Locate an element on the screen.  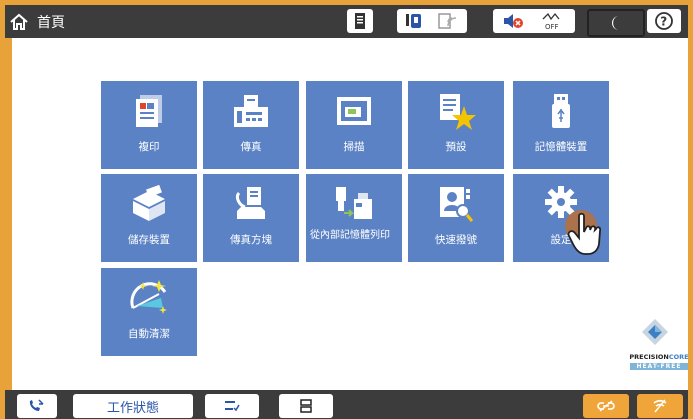
stop-button is located at coordinates (232, 406).